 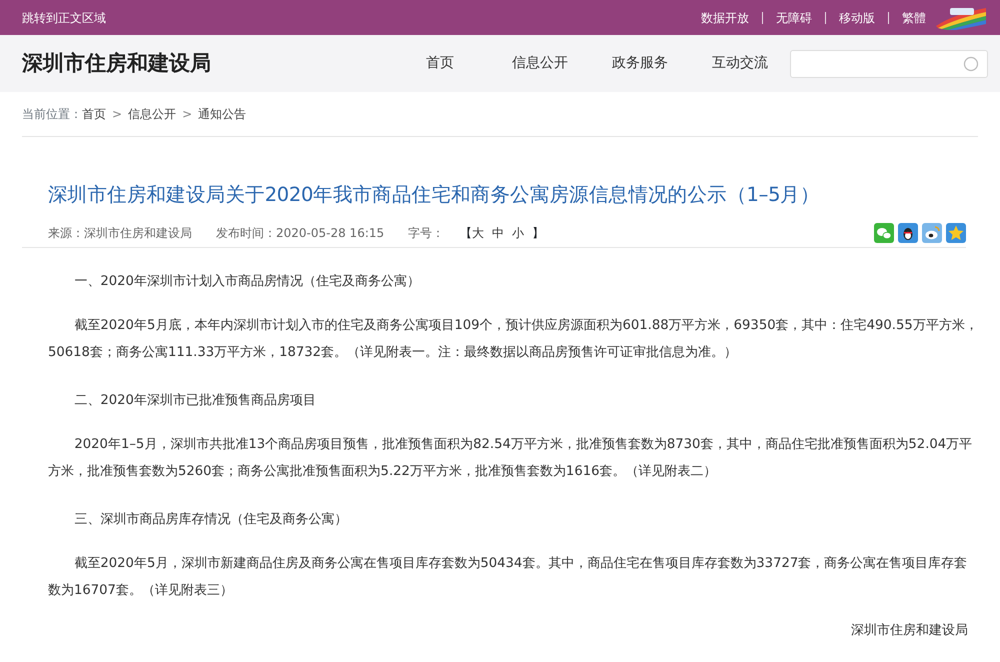 I want to click on nav-link: 信息公开, so click(x=540, y=63).